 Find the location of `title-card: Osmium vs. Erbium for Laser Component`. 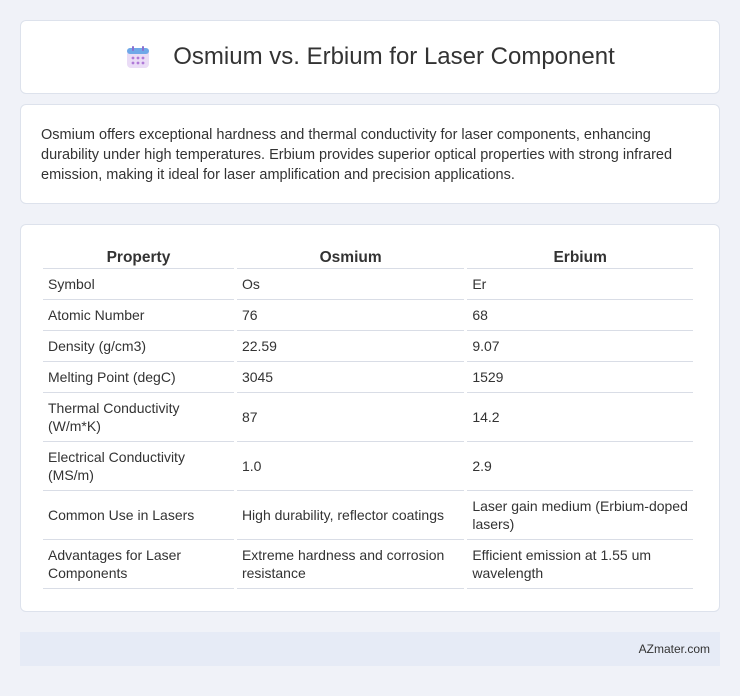

title-card: Osmium vs. Erbium for Laser Component is located at coordinates (370, 57).